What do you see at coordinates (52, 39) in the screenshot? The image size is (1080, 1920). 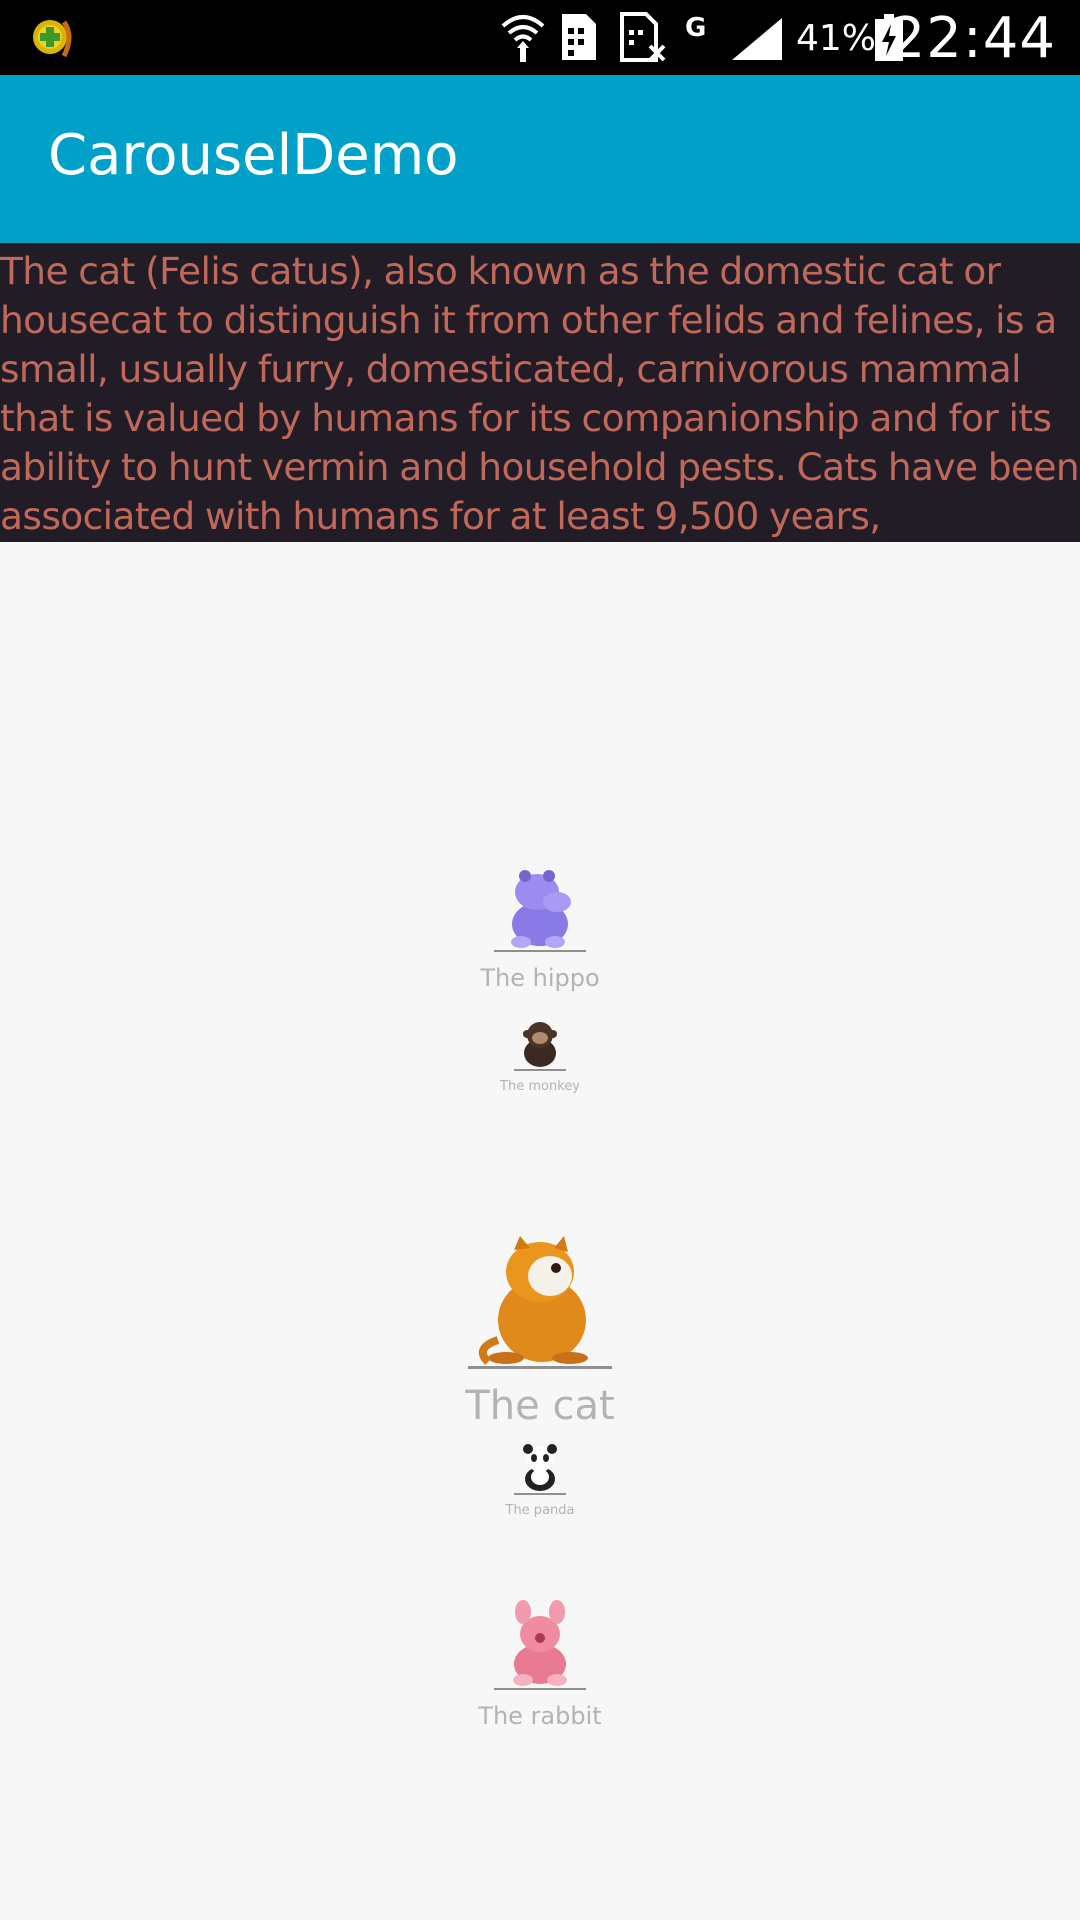 I see `app-notification-icon` at bounding box center [52, 39].